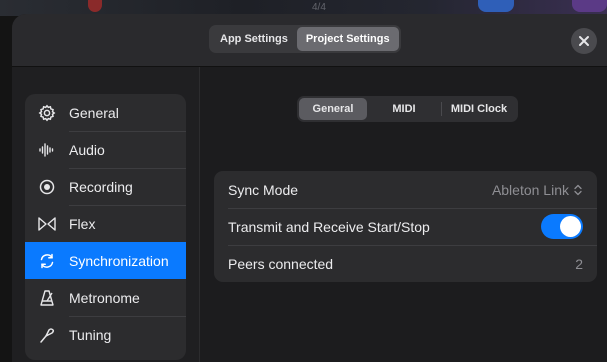 Image resolution: width=607 pixels, height=362 pixels. What do you see at coordinates (101, 186) in the screenshot?
I see `sidebar-item-label: Recording` at bounding box center [101, 186].